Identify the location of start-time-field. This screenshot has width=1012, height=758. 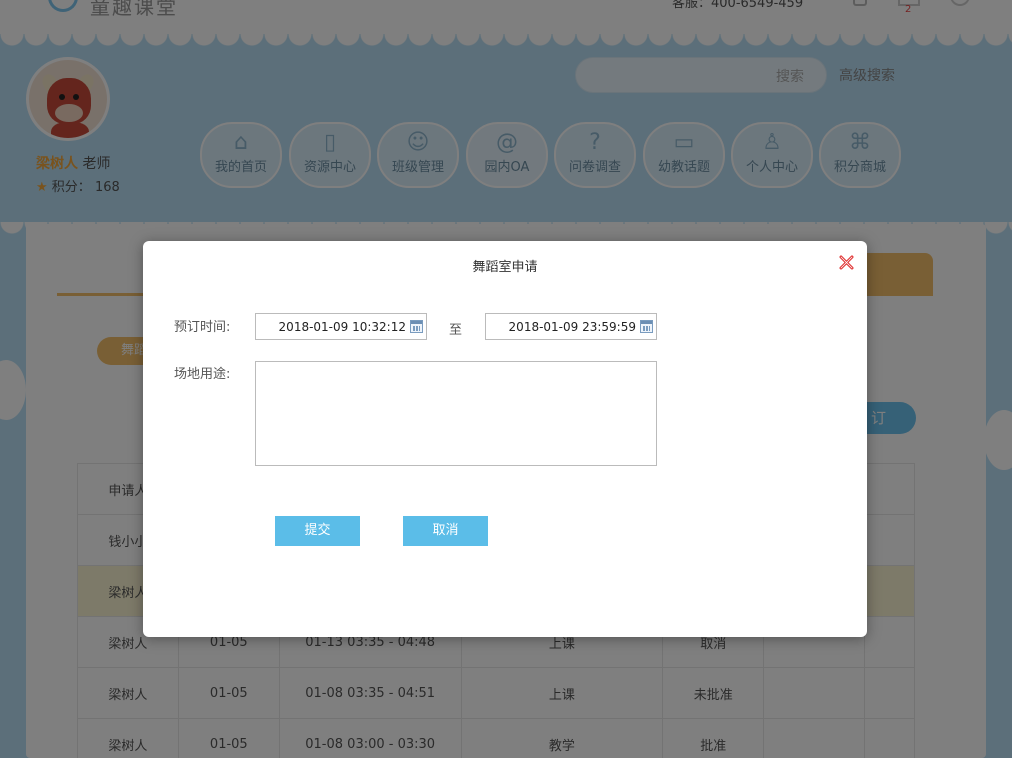
(341, 326).